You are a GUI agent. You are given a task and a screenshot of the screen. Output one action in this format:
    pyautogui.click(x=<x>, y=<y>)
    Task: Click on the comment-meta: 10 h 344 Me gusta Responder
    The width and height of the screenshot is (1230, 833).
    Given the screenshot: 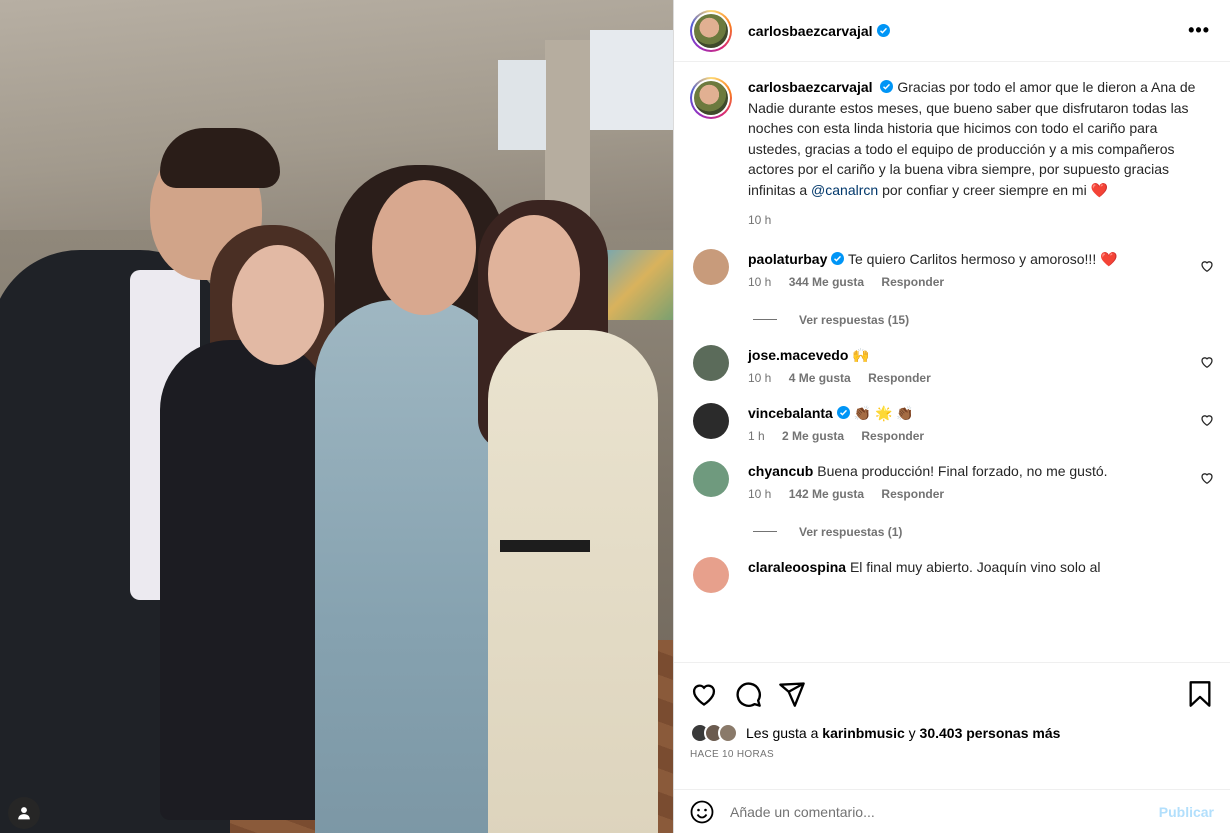 What is the action you would take?
    pyautogui.click(x=966, y=282)
    